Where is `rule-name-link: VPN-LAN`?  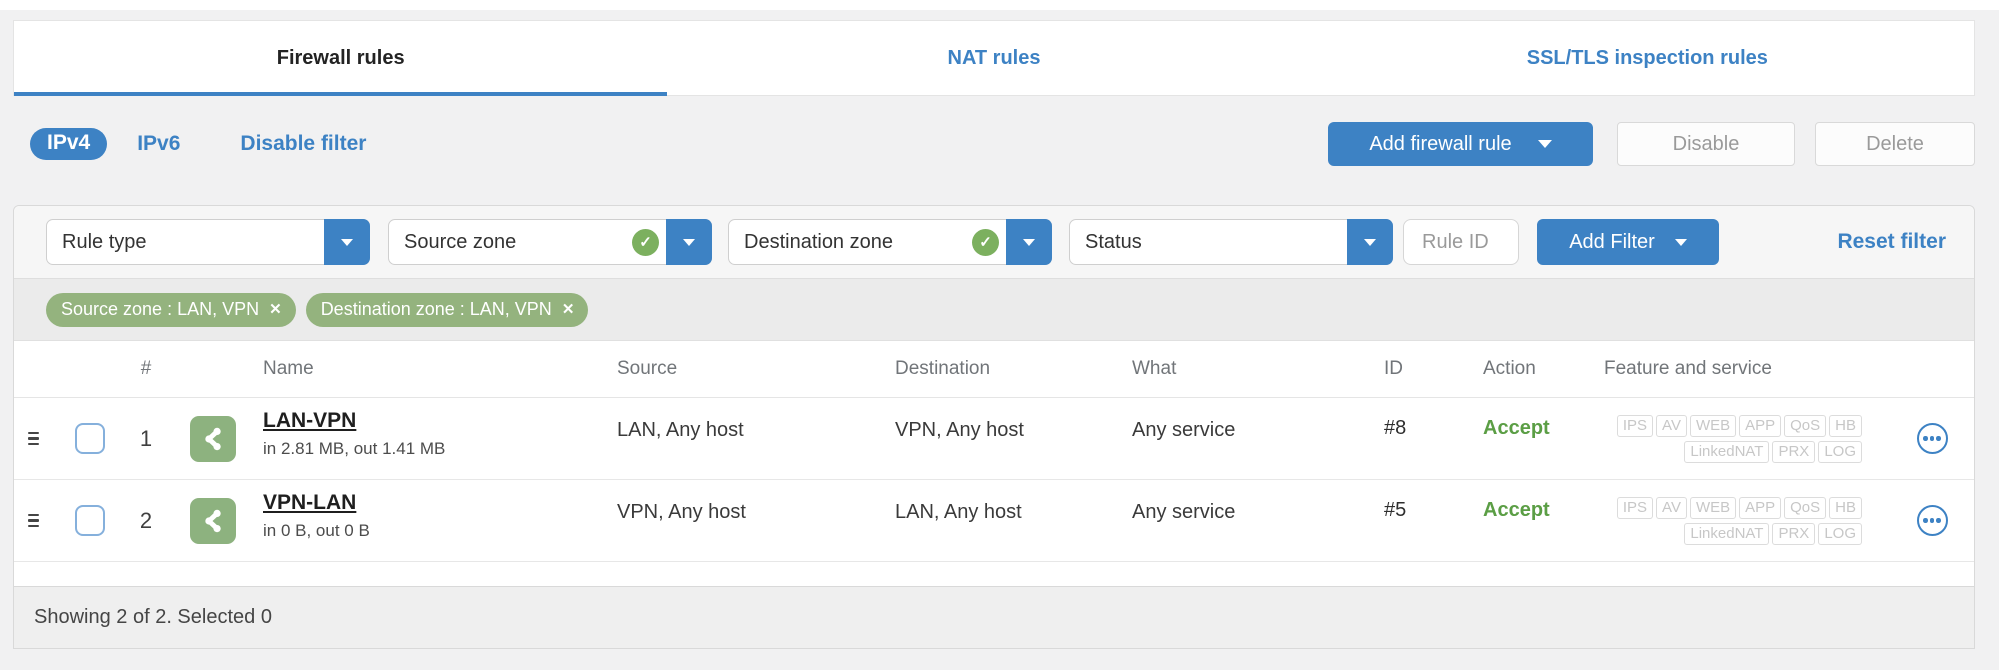
rule-name-link: VPN-LAN is located at coordinates (309, 503).